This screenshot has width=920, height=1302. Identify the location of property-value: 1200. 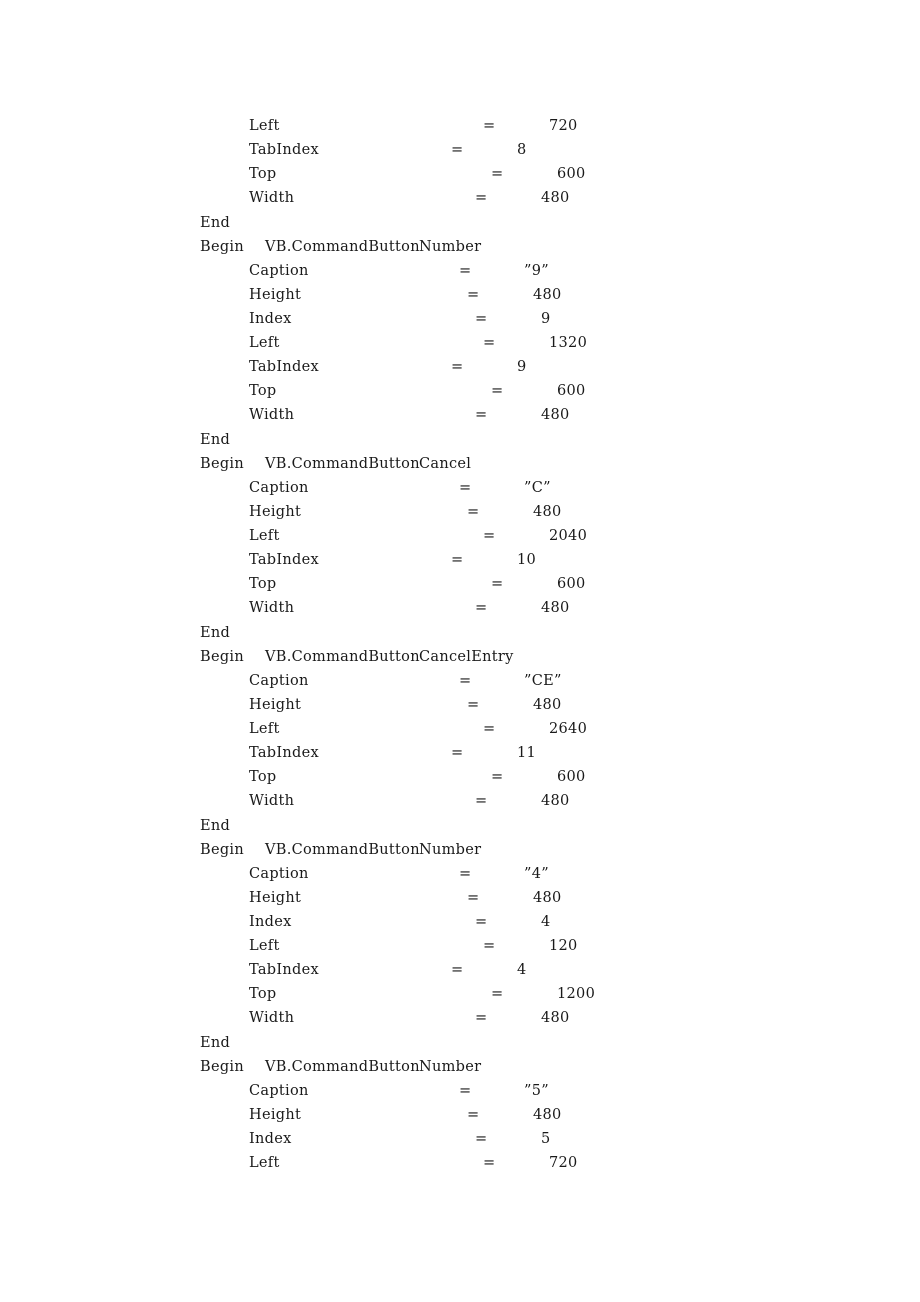
(576, 994).